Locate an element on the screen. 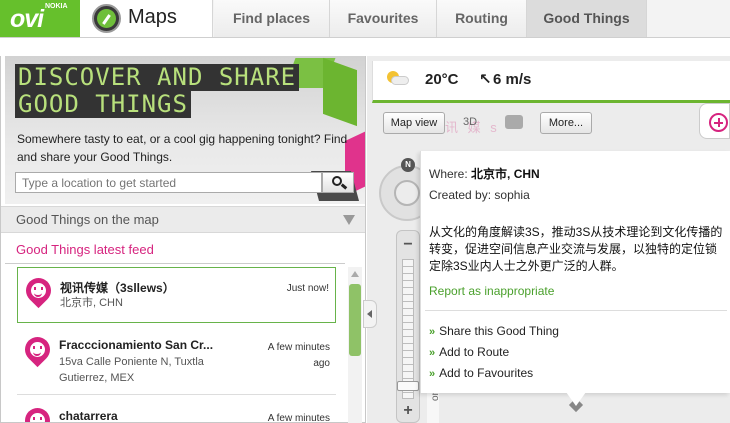  bubble-pointer is located at coordinates (576, 399).